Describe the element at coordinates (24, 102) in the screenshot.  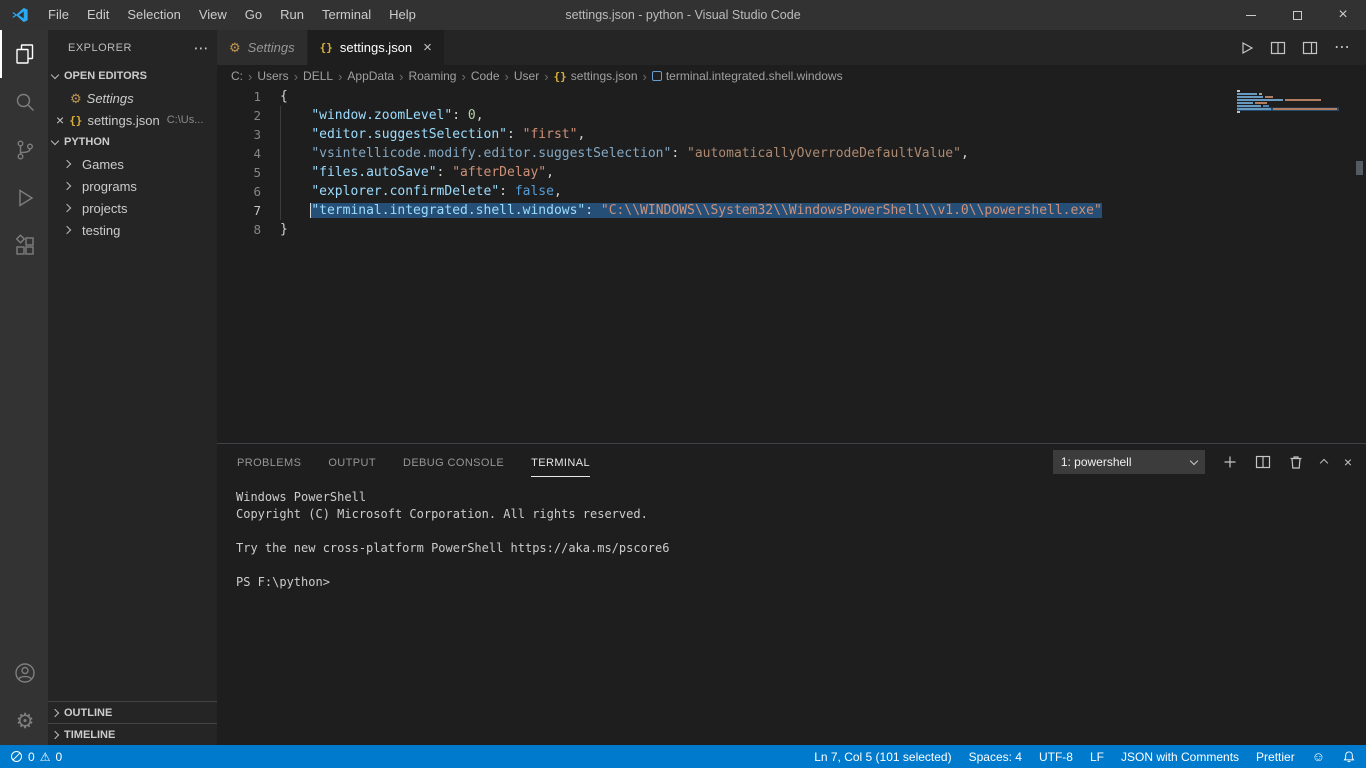
I see `activity-search-button` at that location.